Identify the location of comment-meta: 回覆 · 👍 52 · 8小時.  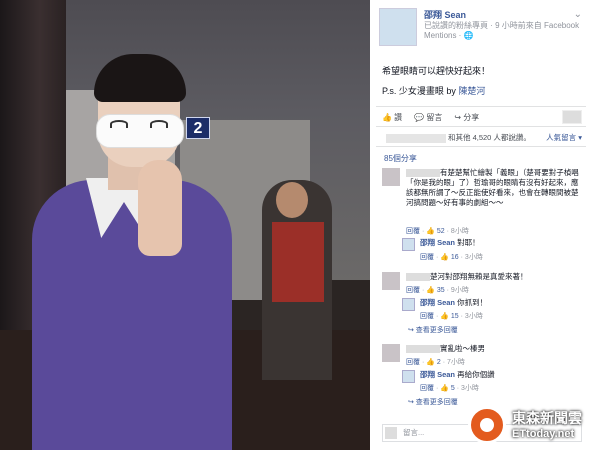
(437, 231).